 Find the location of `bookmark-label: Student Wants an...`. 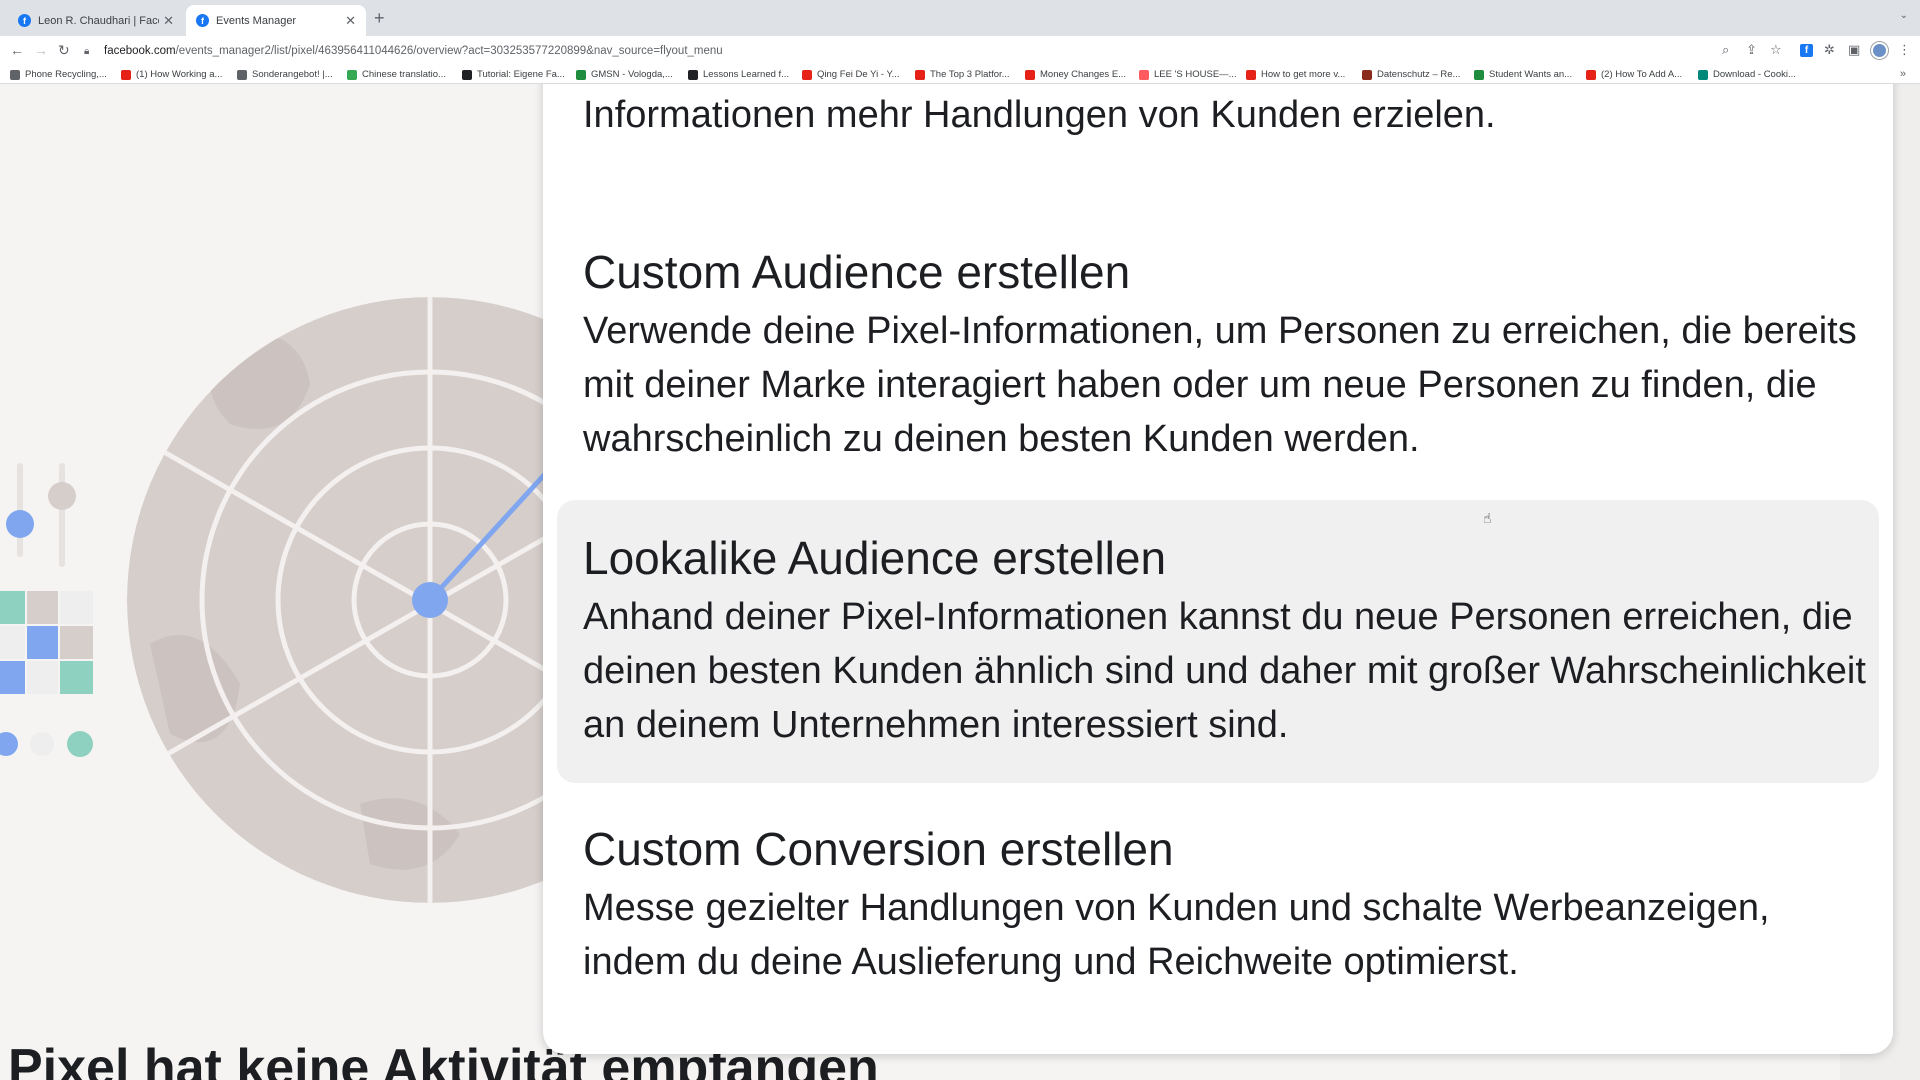

bookmark-label: Student Wants an... is located at coordinates (1531, 74).